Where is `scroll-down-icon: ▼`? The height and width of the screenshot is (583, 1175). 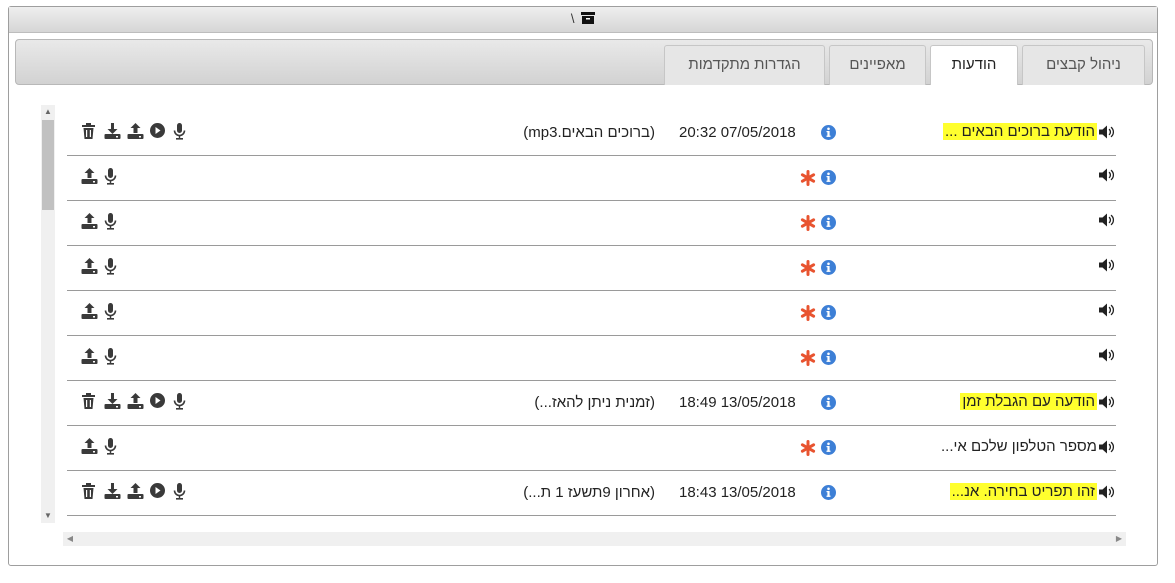
scroll-down-icon: ▼ is located at coordinates (48, 516).